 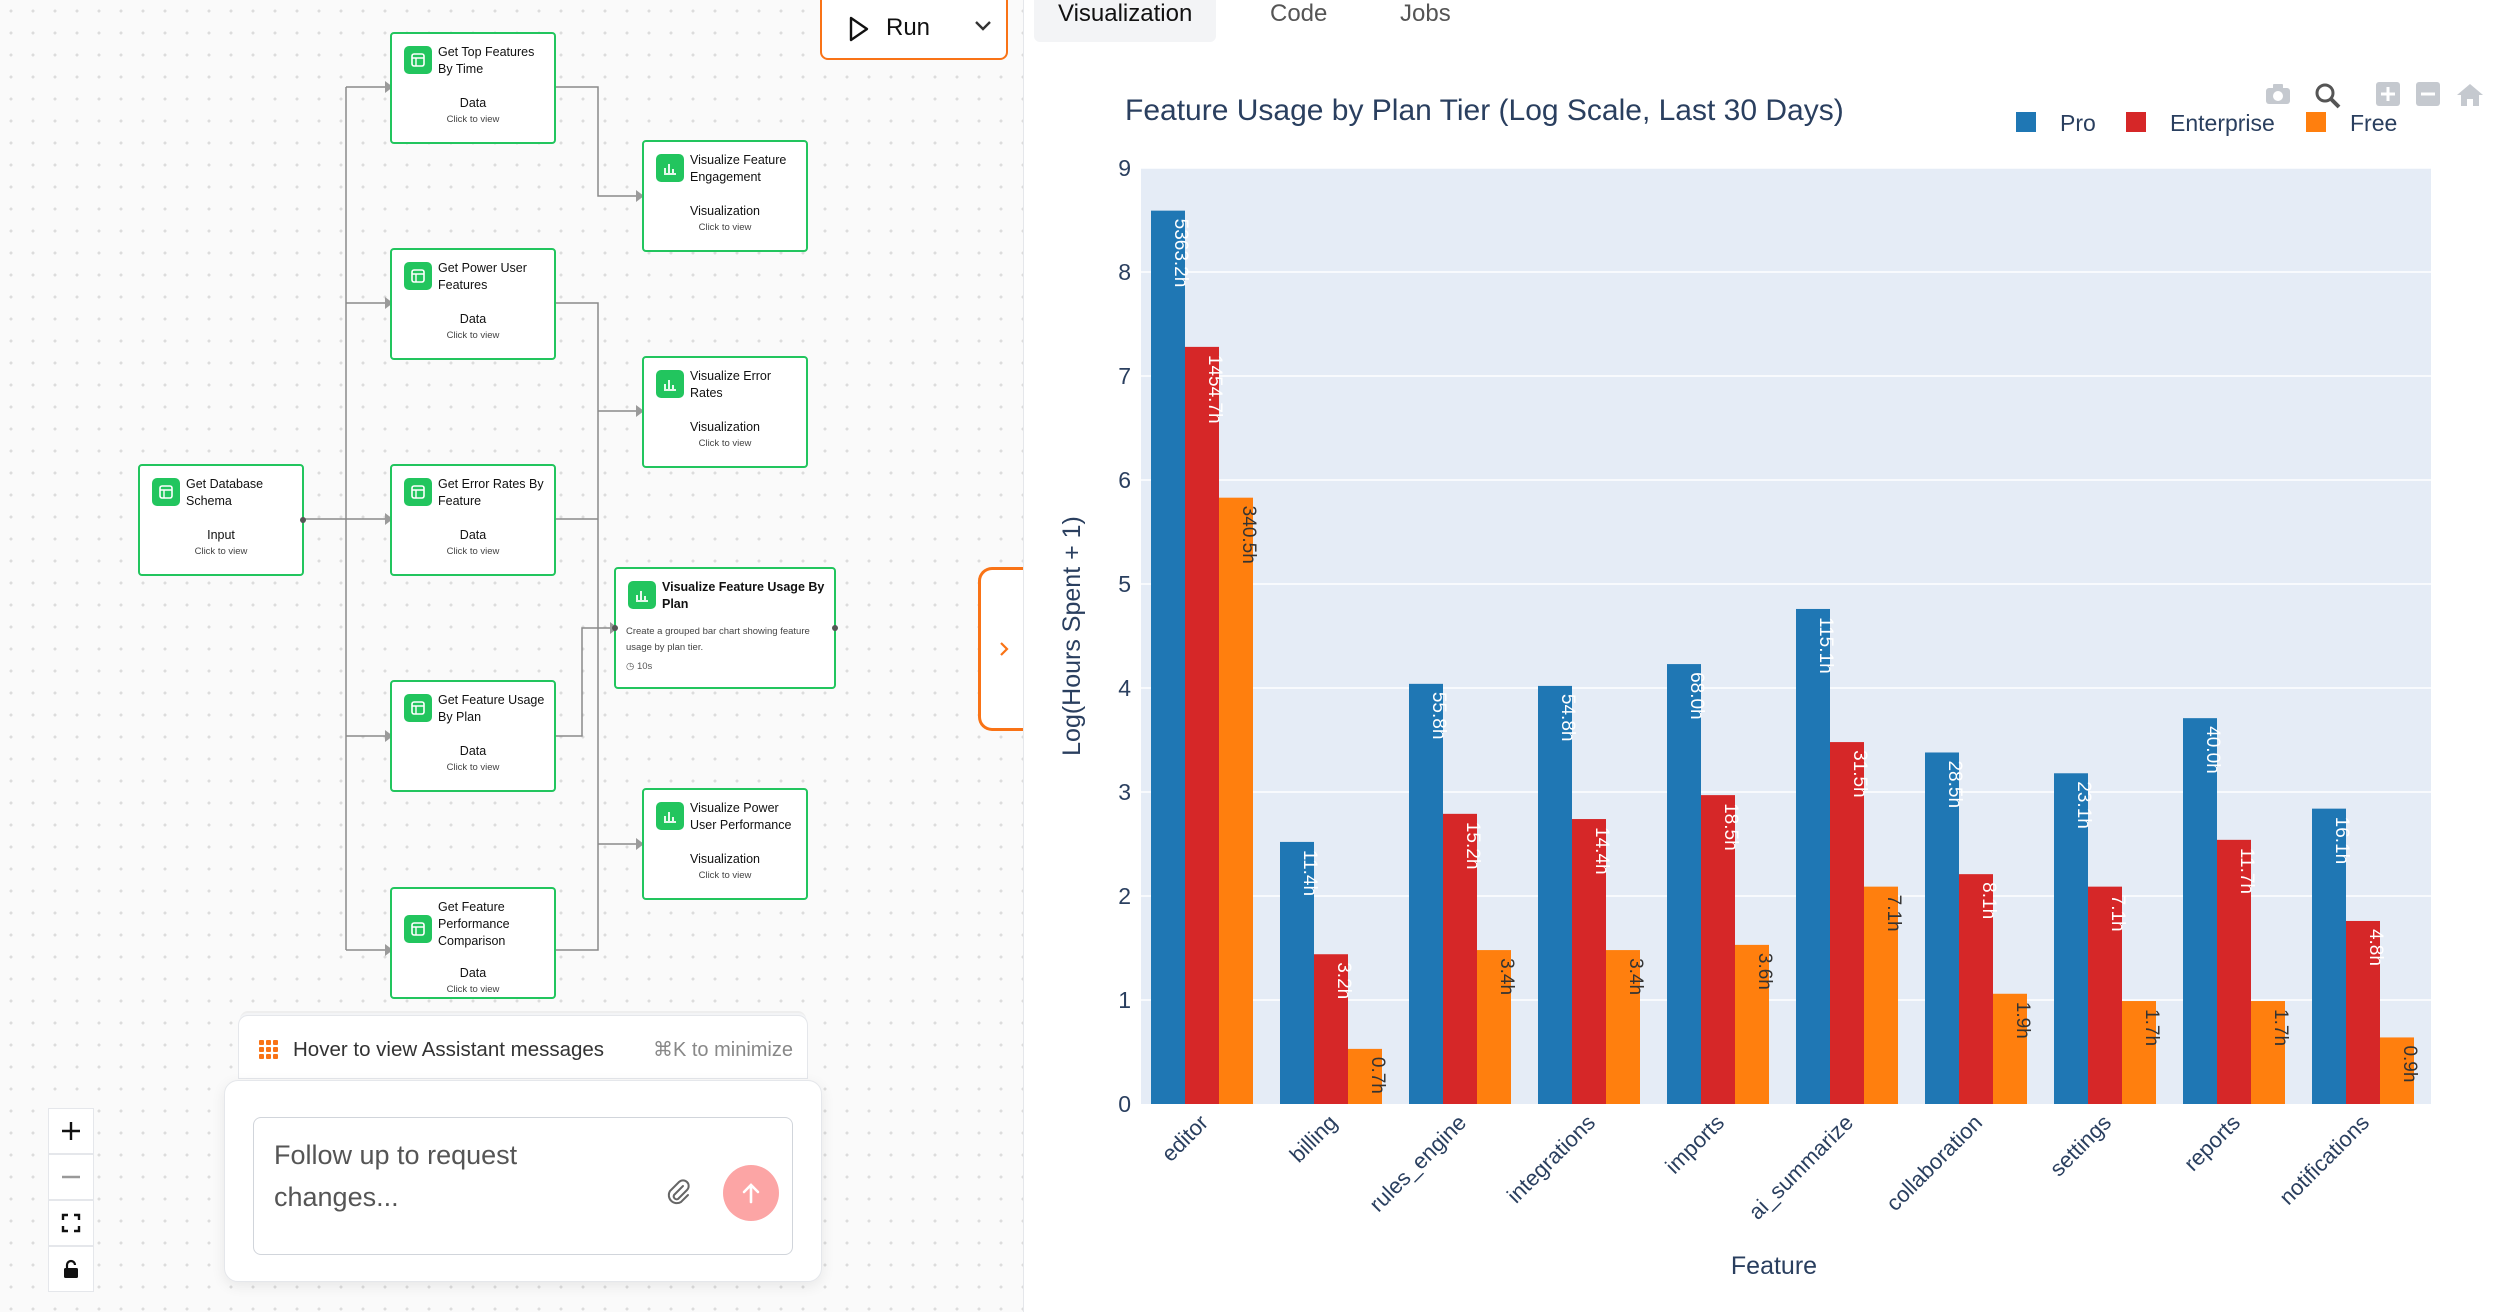 What do you see at coordinates (2222, 123) in the screenshot?
I see `legend-label: Enterprise` at bounding box center [2222, 123].